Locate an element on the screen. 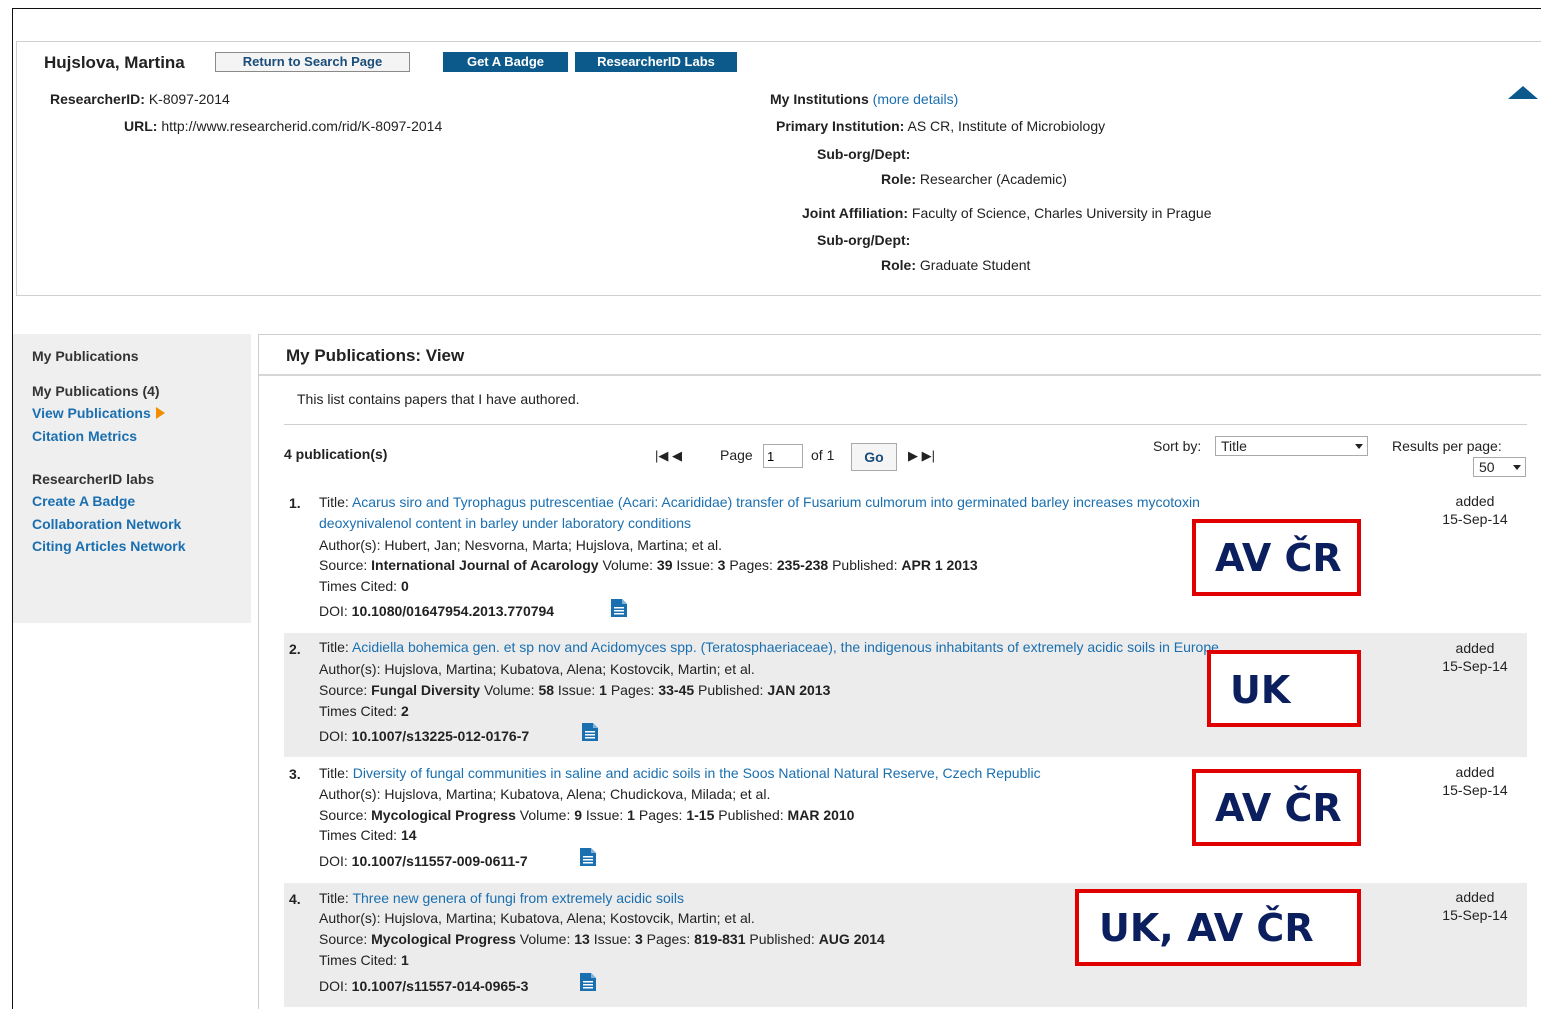 Image resolution: width=1541 pixels, height=1009 pixels. total-pages: 1 is located at coordinates (830, 455).